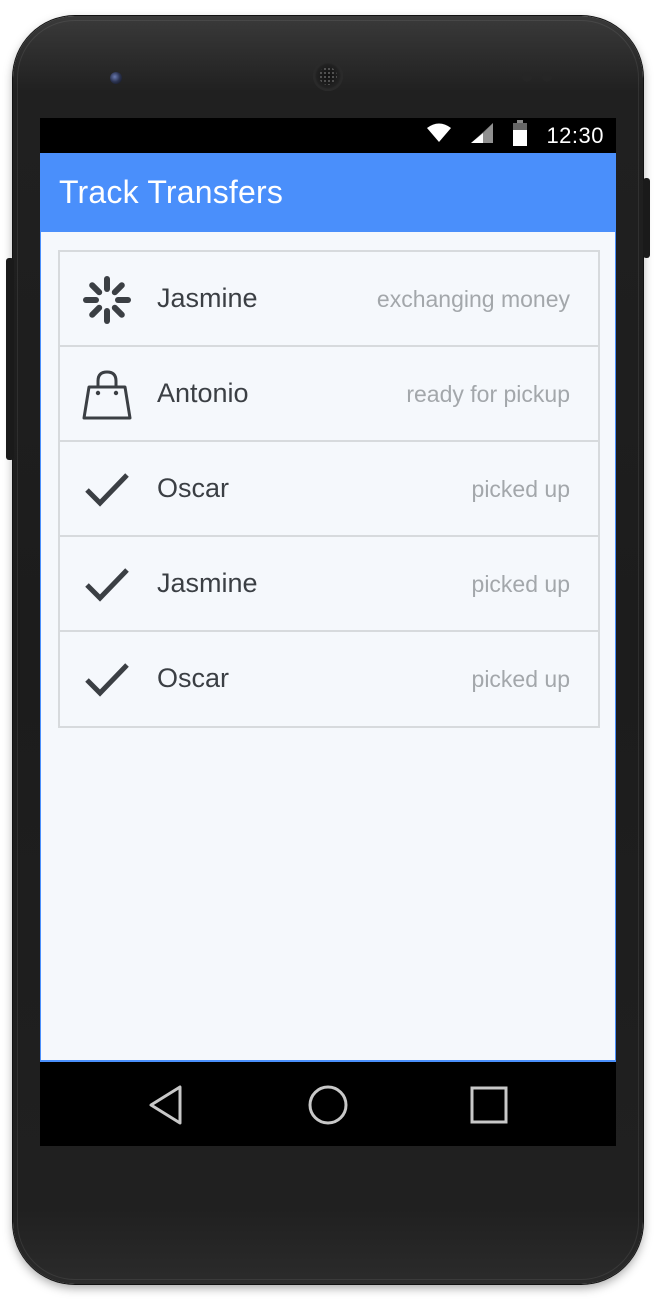 The width and height of the screenshot is (659, 1303). What do you see at coordinates (482, 135) in the screenshot?
I see `signal-icon` at bounding box center [482, 135].